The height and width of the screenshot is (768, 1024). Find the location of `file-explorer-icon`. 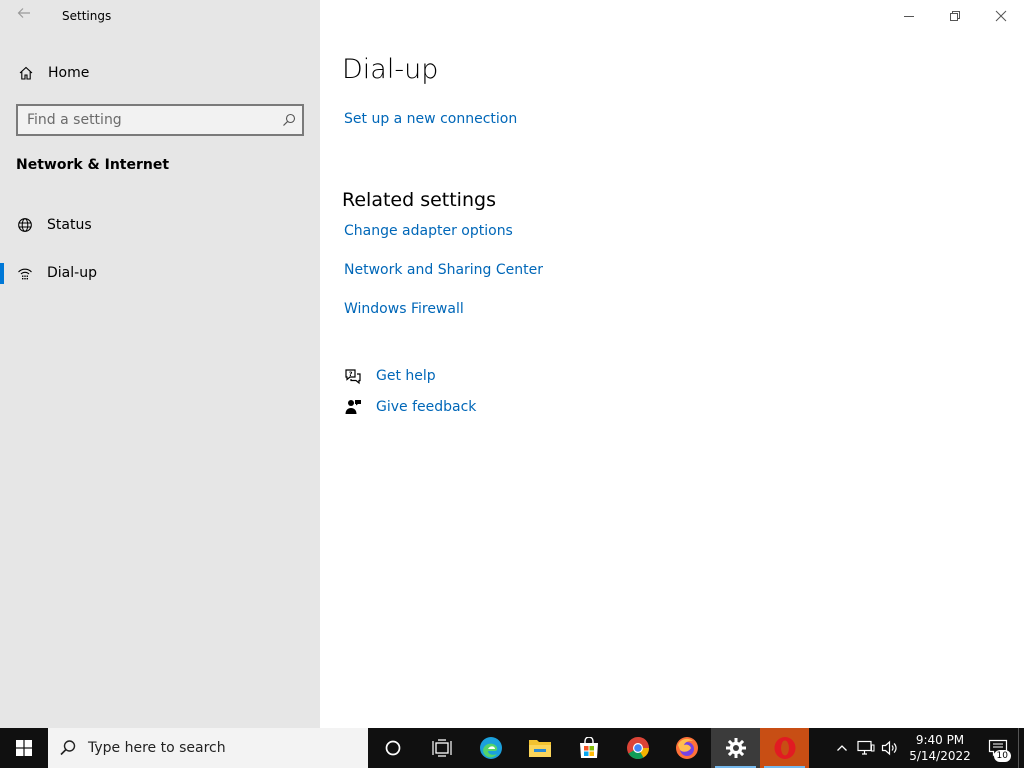

file-explorer-icon is located at coordinates (539, 748).